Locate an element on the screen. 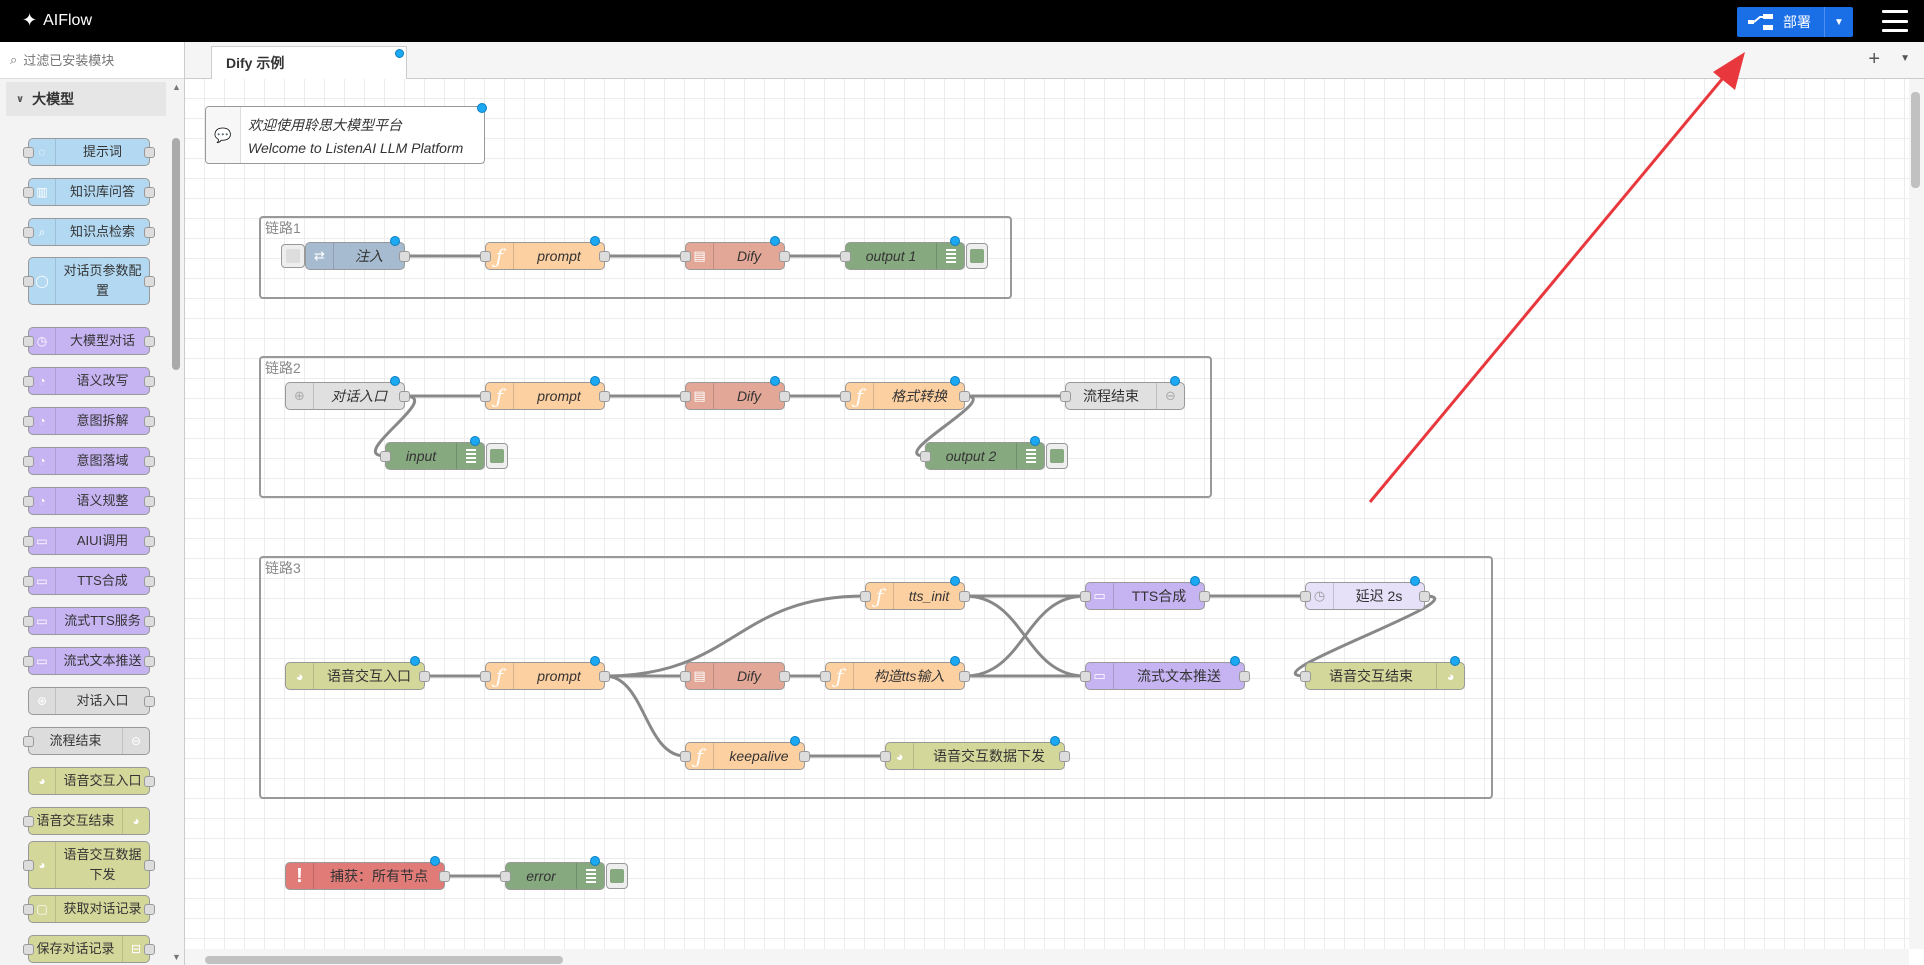  tab-dify-example: Dify 示例 is located at coordinates (309, 62).